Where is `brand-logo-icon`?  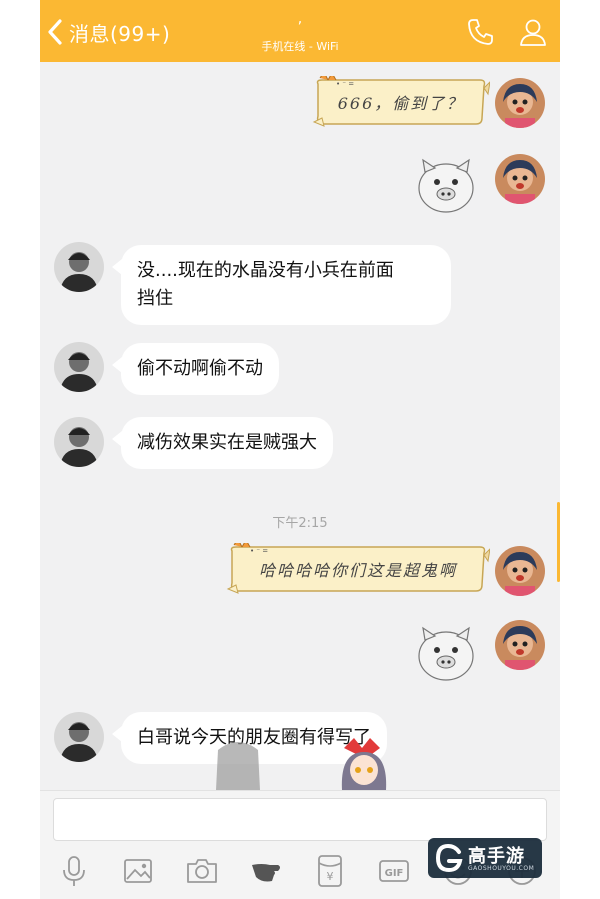 brand-logo-icon is located at coordinates (449, 858).